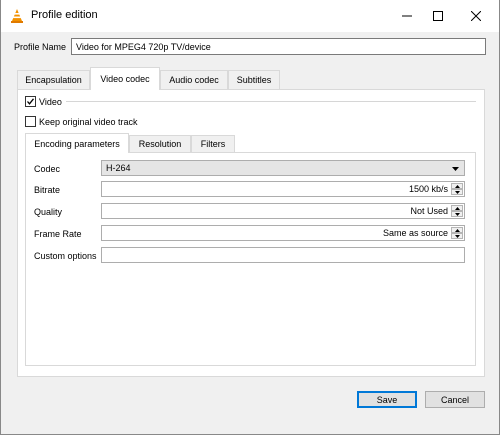 This screenshot has width=500, height=435. I want to click on tab-encapsulation-label: Encapsulation, so click(53, 80).